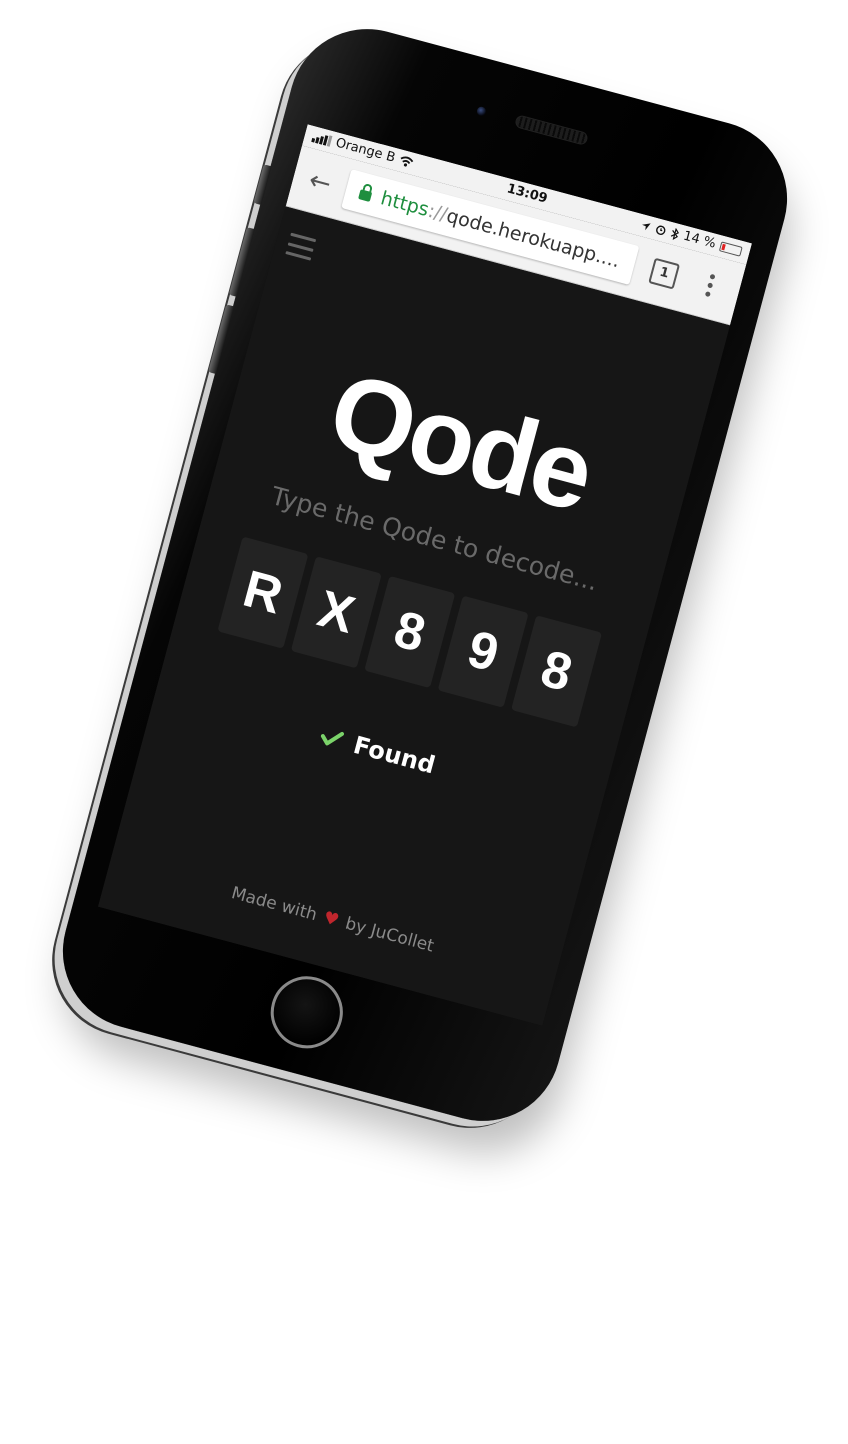  What do you see at coordinates (664, 273) in the screenshot?
I see `tab-switcher-button: 1` at bounding box center [664, 273].